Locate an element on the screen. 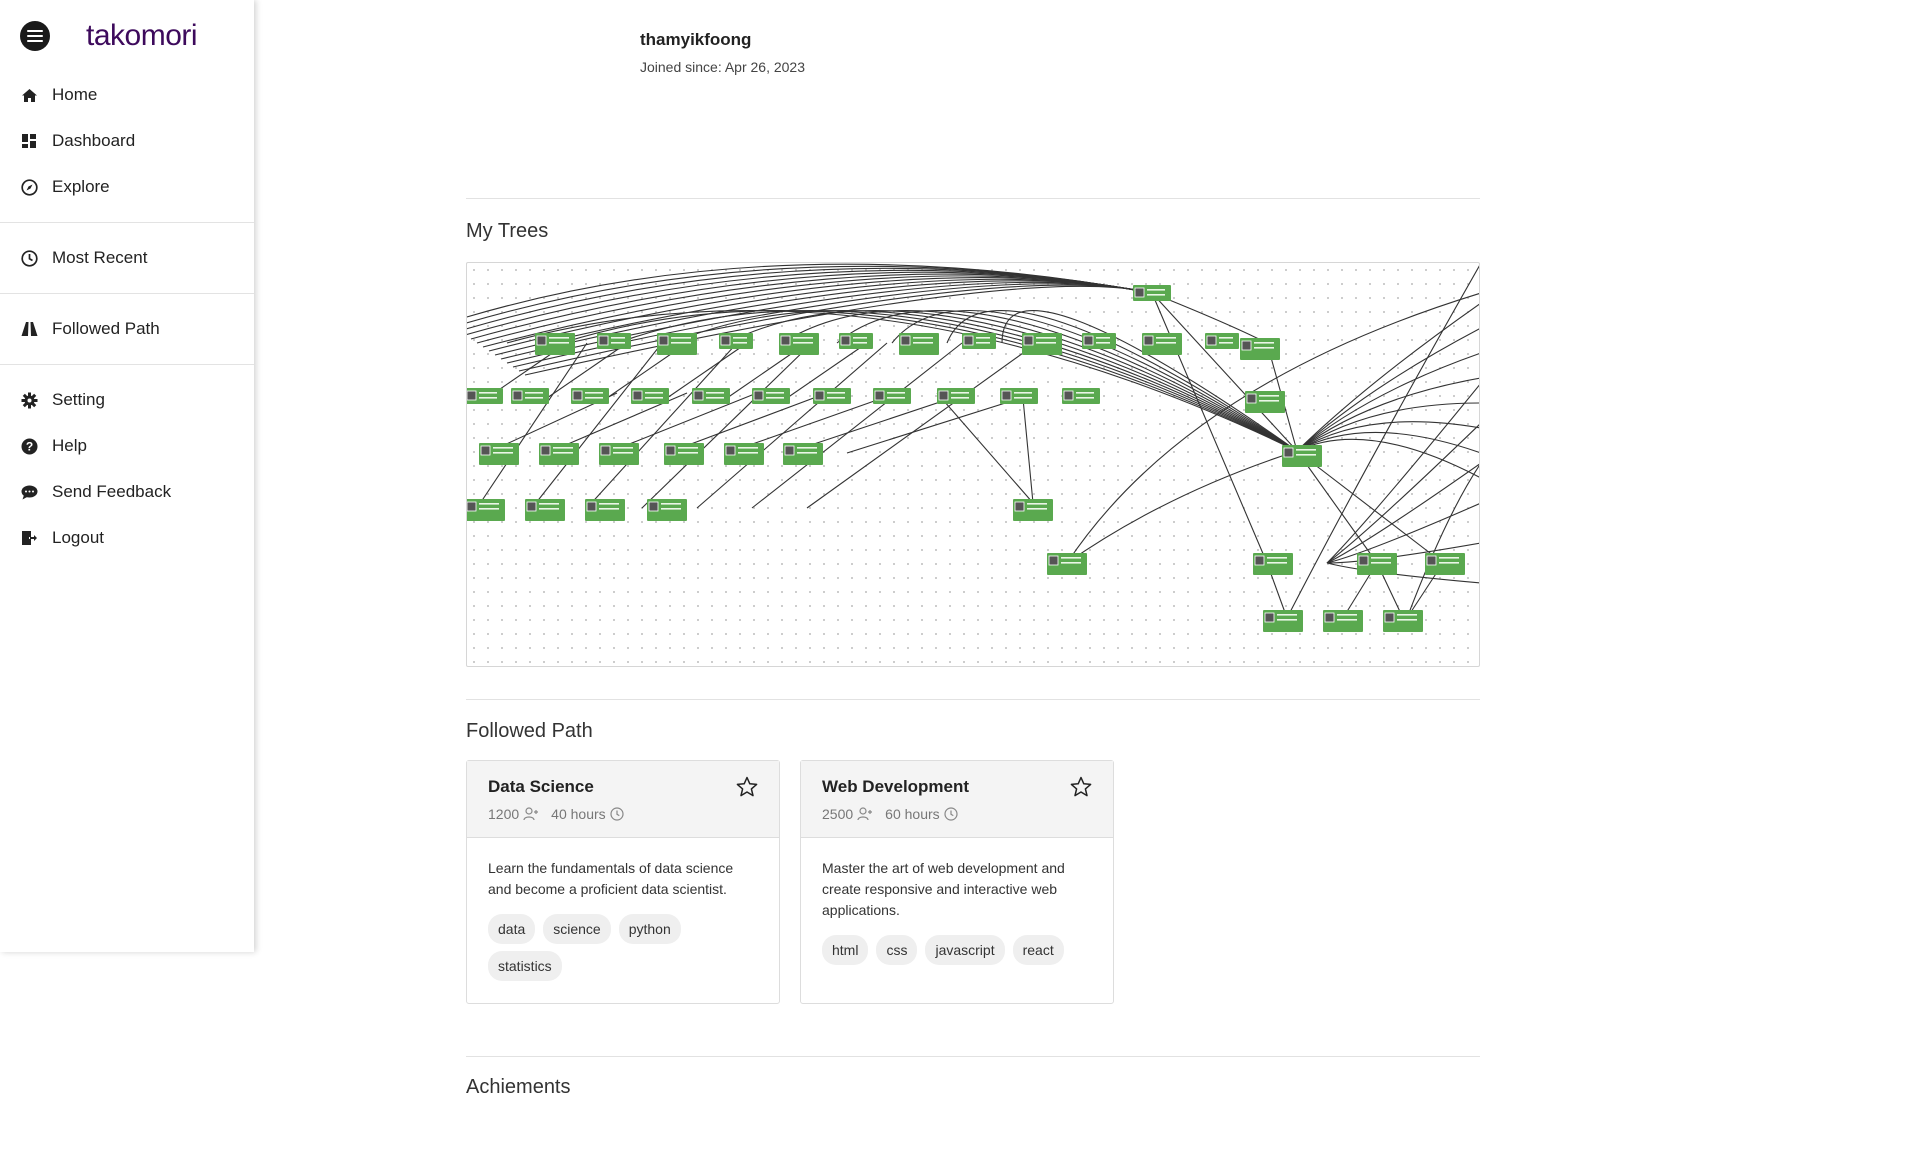 This screenshot has width=1920, height=1161. tag-chip: data is located at coordinates (512, 929).